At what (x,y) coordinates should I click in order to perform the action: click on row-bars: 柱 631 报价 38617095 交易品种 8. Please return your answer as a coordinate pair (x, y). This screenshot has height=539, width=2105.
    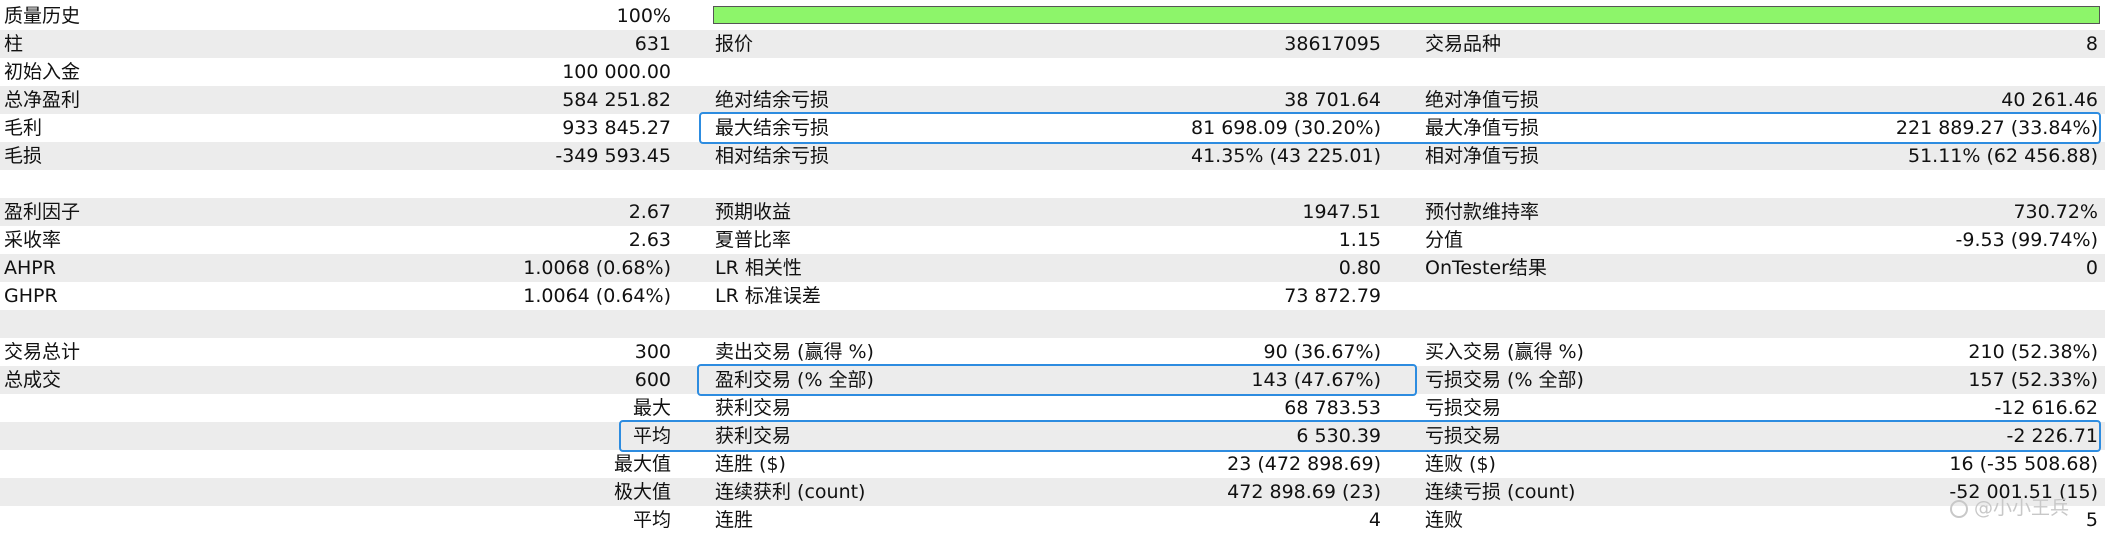
    Looking at the image, I should click on (1052, 44).